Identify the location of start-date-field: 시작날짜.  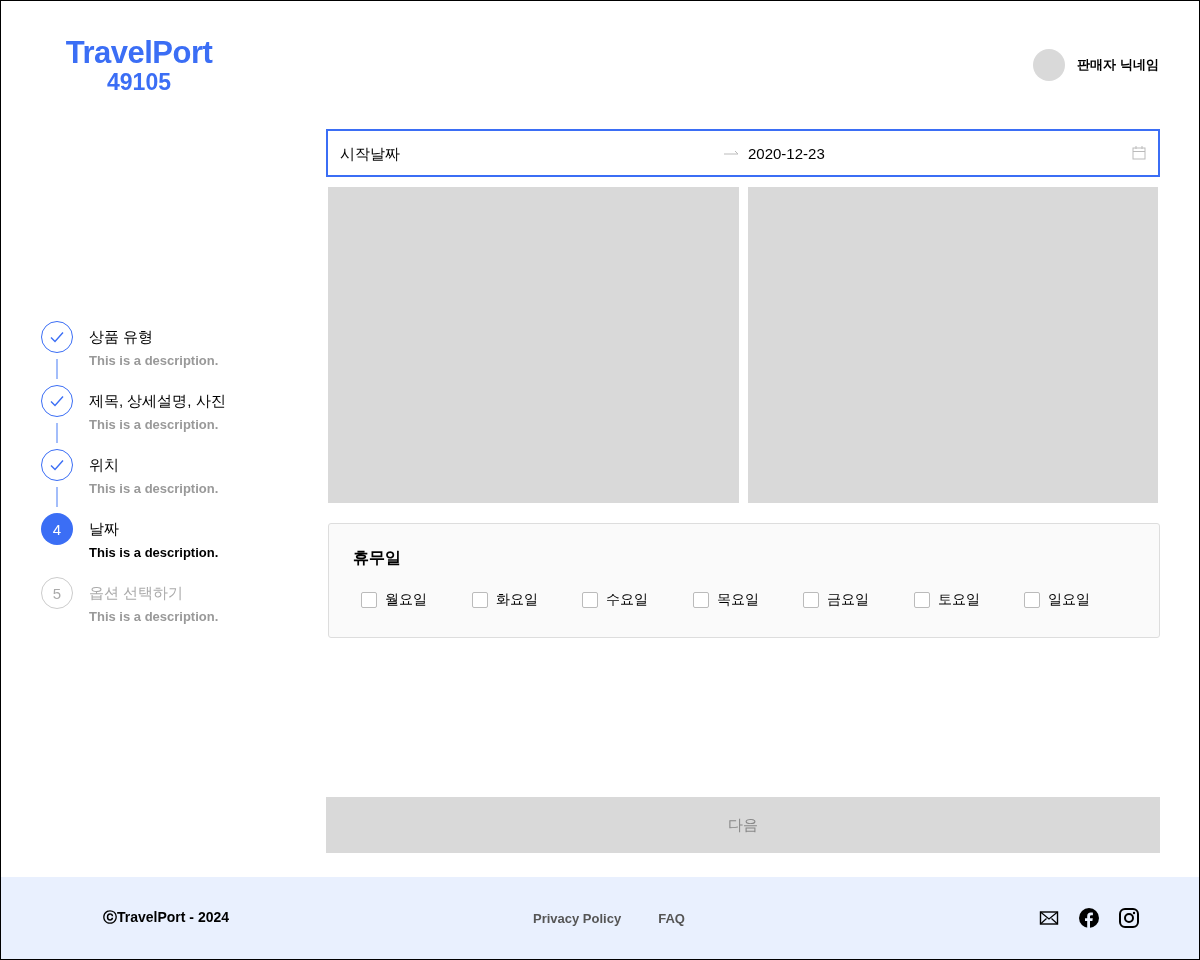
(528, 153).